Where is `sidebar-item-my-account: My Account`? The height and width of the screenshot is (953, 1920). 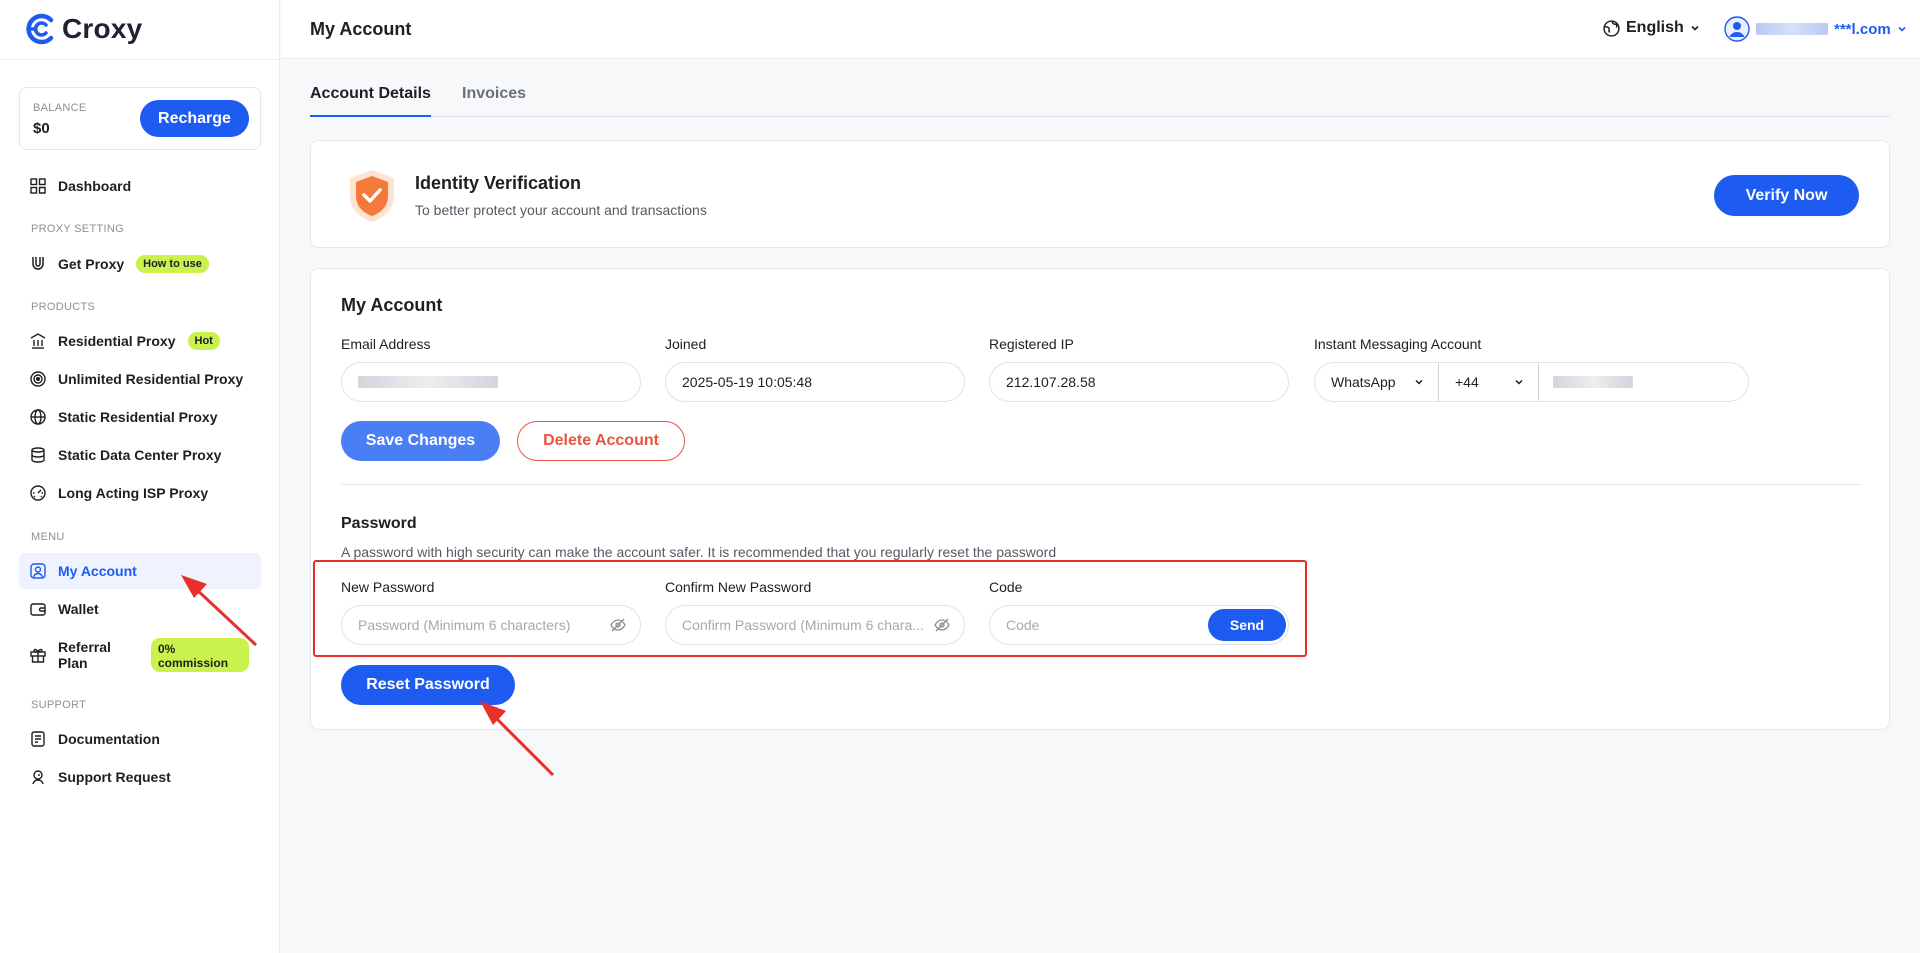
sidebar-item-my-account: My Account is located at coordinates (140, 571).